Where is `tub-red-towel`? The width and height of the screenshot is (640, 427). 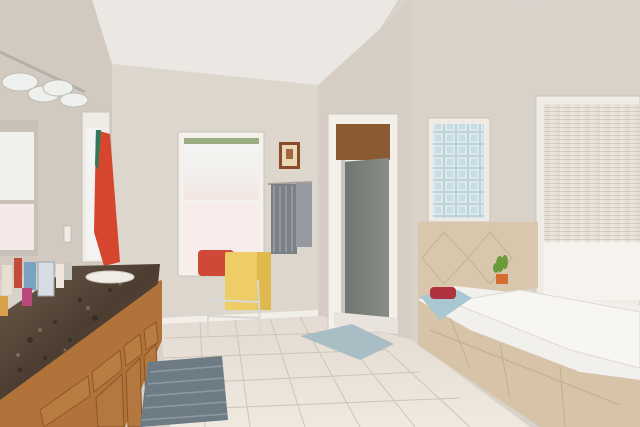 tub-red-towel is located at coordinates (443, 293).